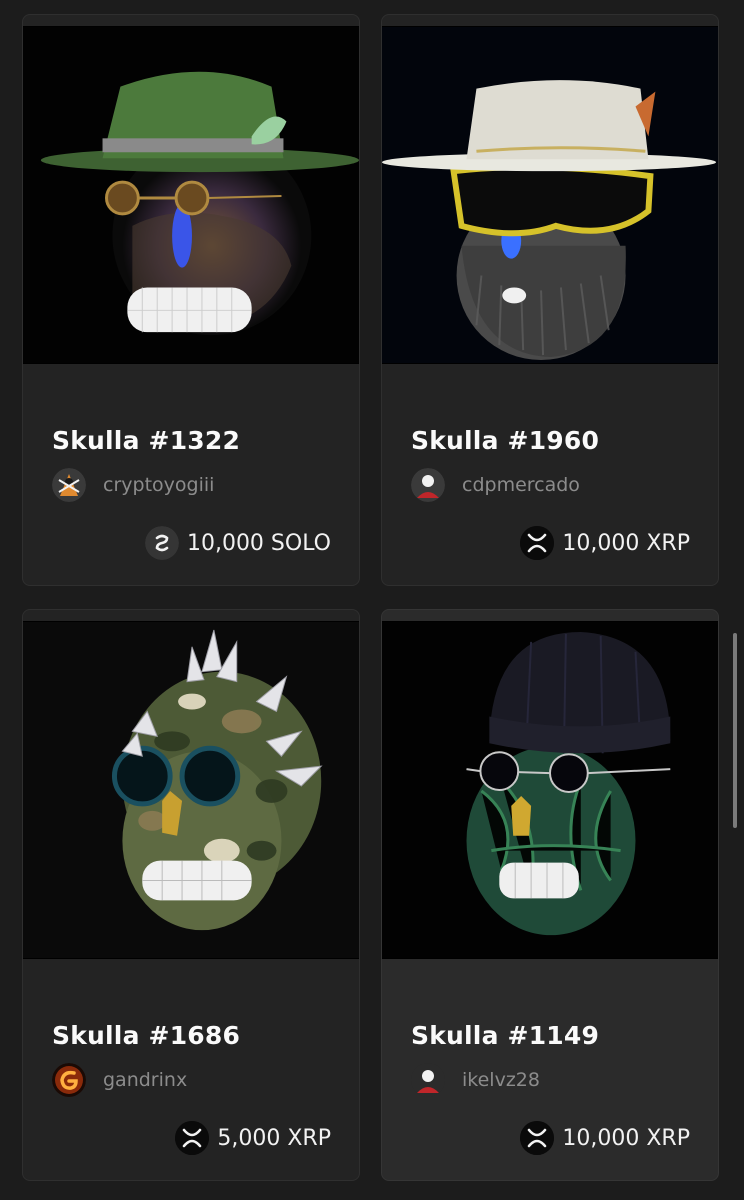 The width and height of the screenshot is (744, 1200). I want to click on skull-camo-crystals-artwork, so click(191, 790).